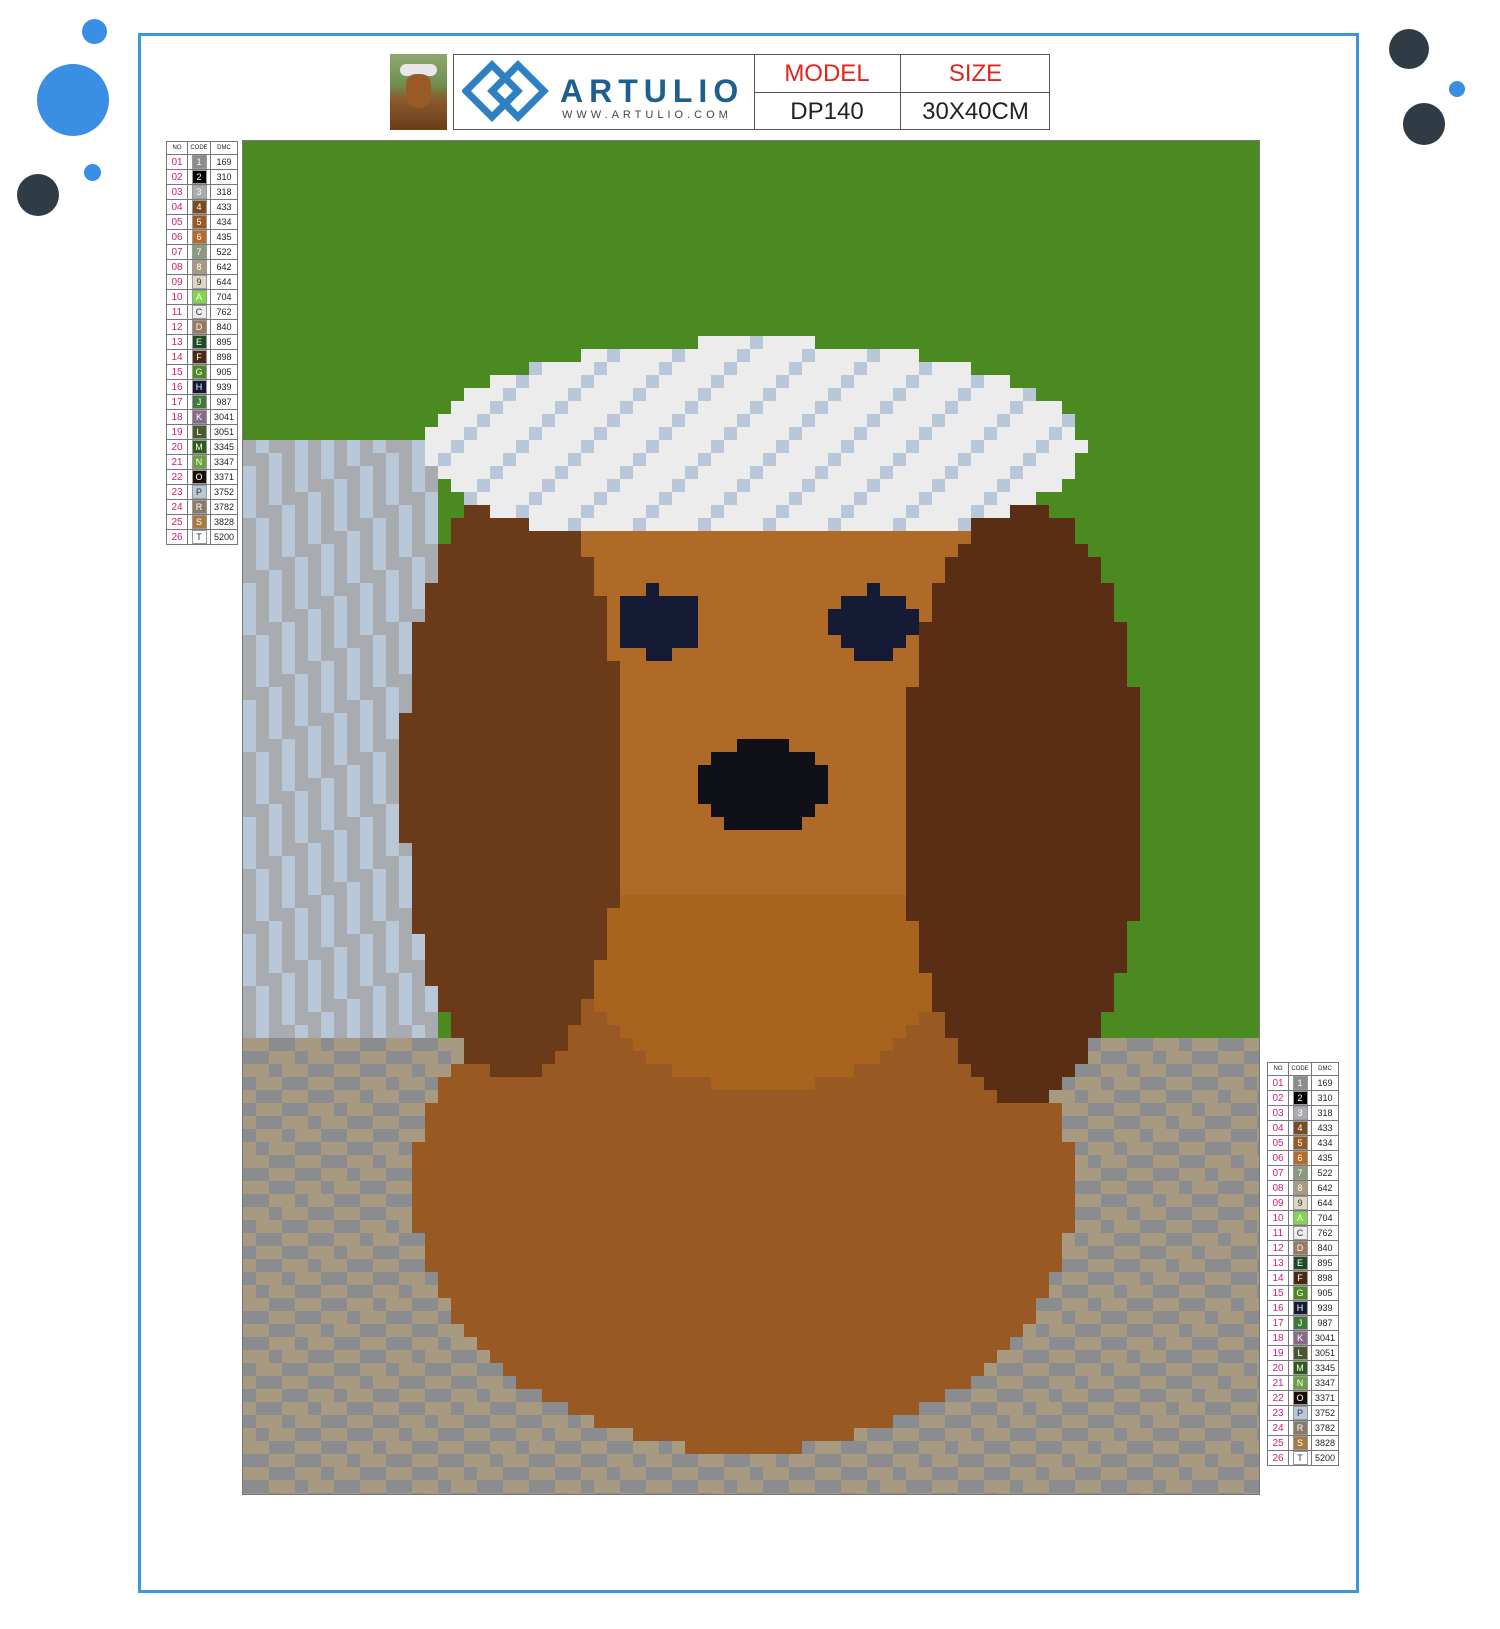 The height and width of the screenshot is (1629, 1500). What do you see at coordinates (1325, 1413) in the screenshot?
I see `legend-dmc: 3752` at bounding box center [1325, 1413].